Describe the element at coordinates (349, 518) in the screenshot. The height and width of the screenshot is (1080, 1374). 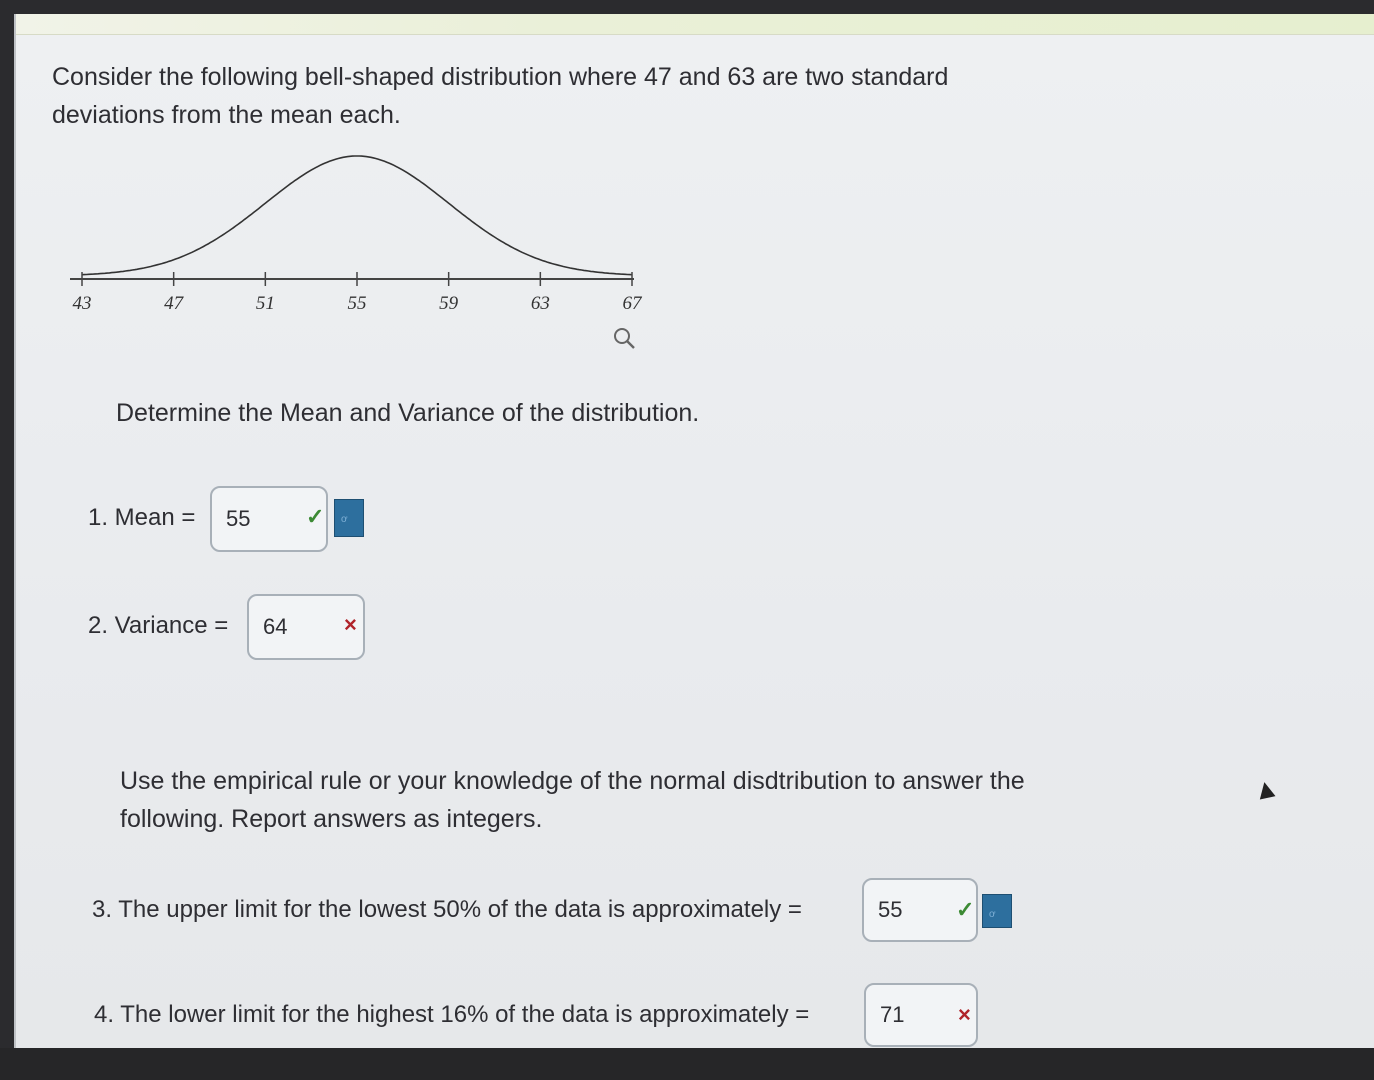
I see `help-button-q1: ơ` at that location.